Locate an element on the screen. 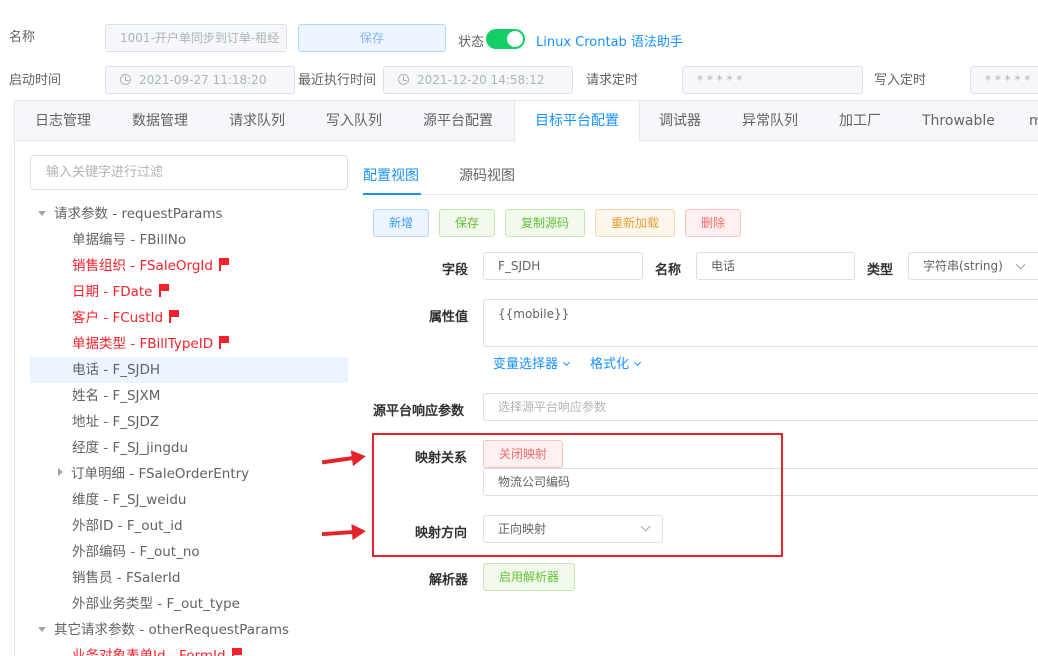 This screenshot has width=1038, height=656. format-label: 格式化 is located at coordinates (610, 364).